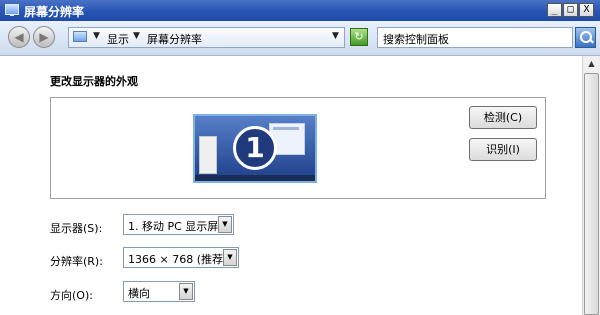 The image size is (600, 315). What do you see at coordinates (503, 149) in the screenshot?
I see `identify-button: 识别(I)` at bounding box center [503, 149].